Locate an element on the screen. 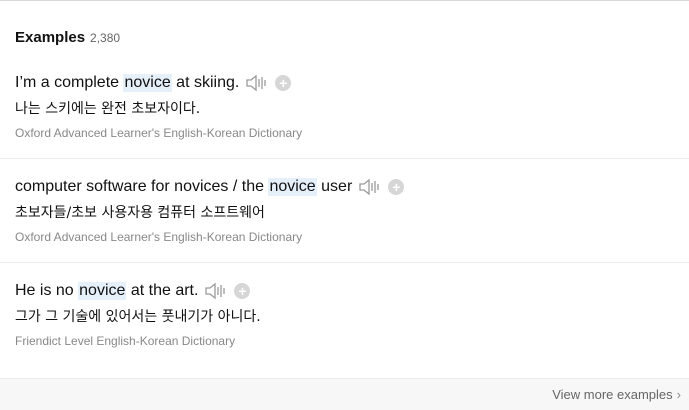  sentence-text: computer software for novices / the is located at coordinates (142, 186).